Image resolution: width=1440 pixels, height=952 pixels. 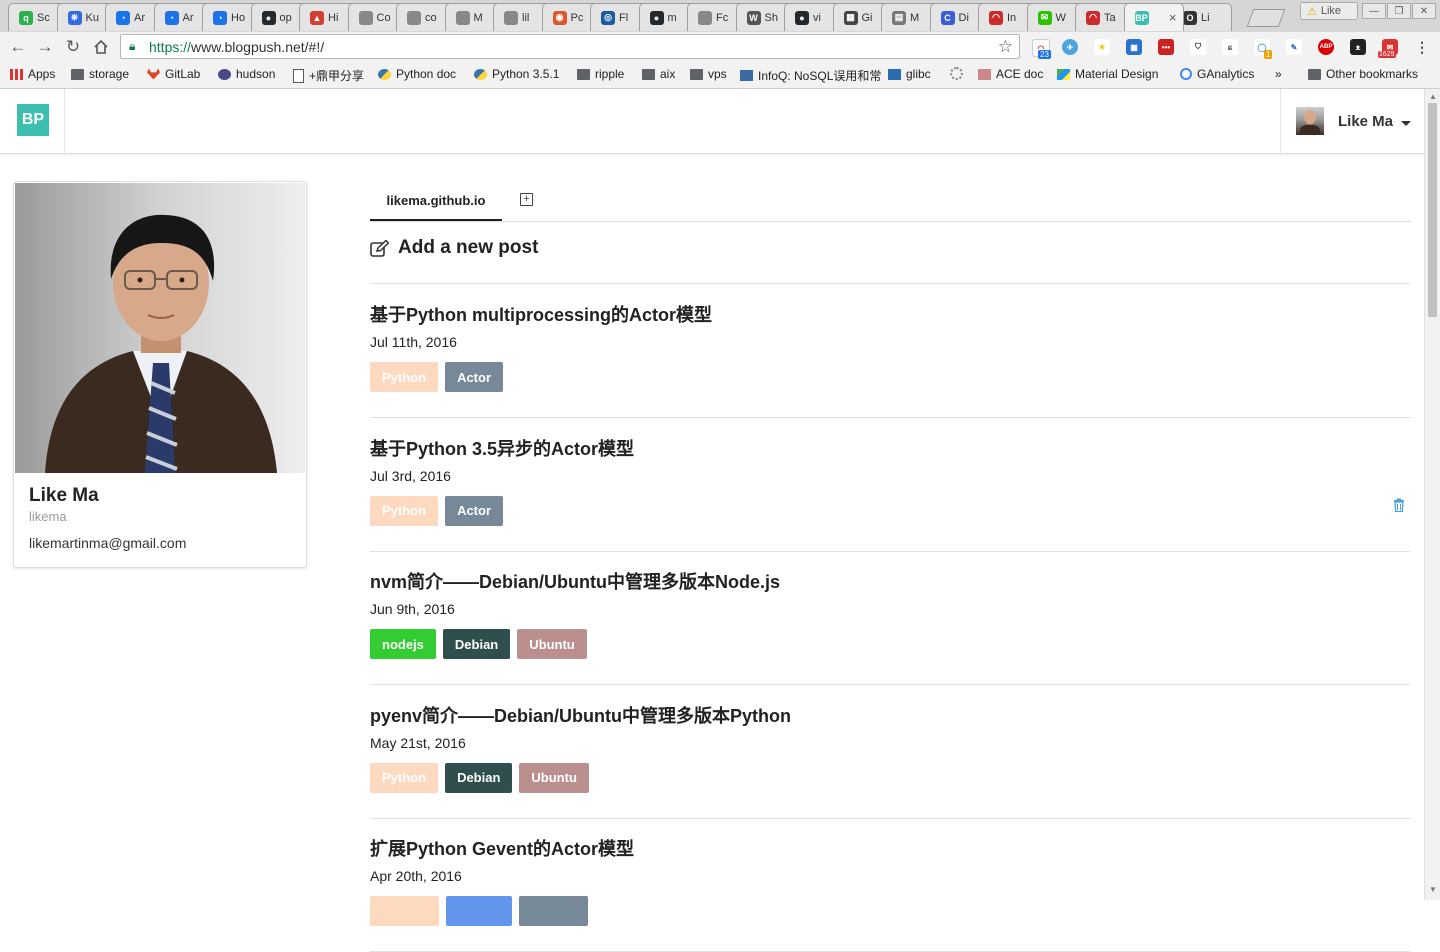 I want to click on user-menu-button: Like Ma, so click(x=1354, y=121).